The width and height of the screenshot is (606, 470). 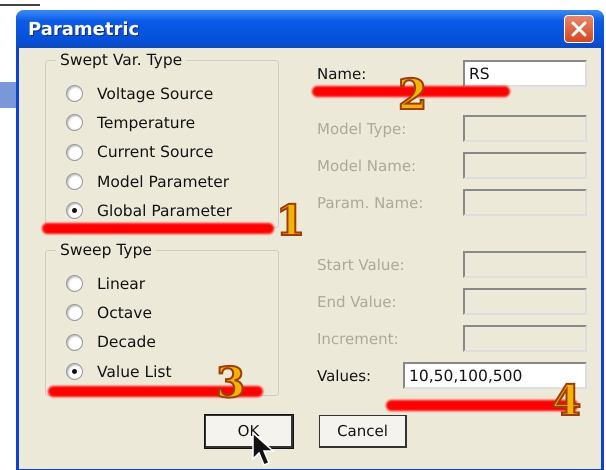 I want to click on group-title: Swept Var. Type, so click(x=121, y=60).